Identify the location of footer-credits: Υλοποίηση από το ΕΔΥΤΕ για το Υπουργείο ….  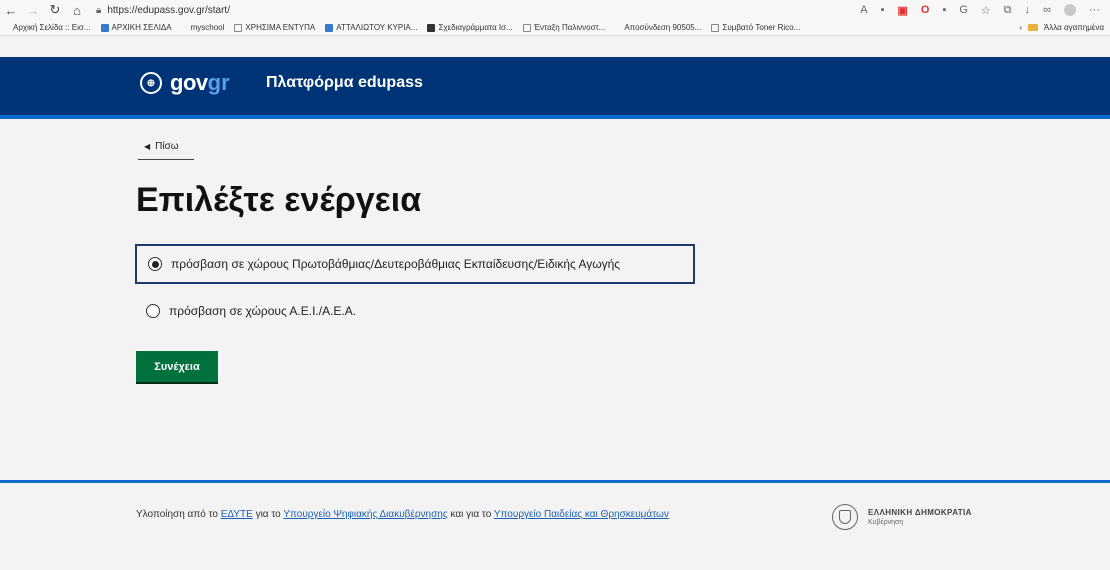
(402, 514).